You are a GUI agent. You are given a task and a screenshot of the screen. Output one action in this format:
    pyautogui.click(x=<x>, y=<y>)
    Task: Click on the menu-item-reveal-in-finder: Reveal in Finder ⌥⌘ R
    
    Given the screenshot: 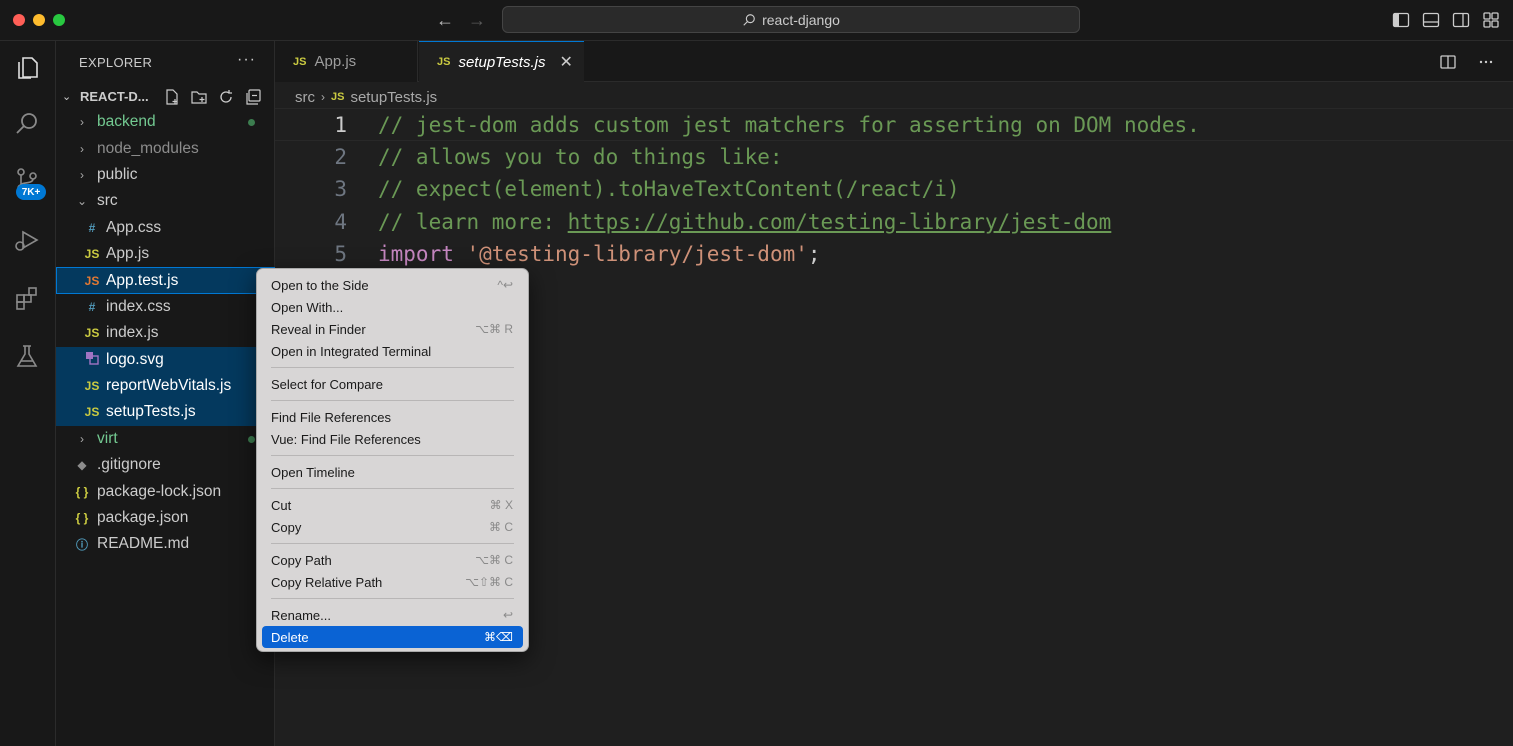 What is the action you would take?
    pyautogui.click(x=392, y=329)
    